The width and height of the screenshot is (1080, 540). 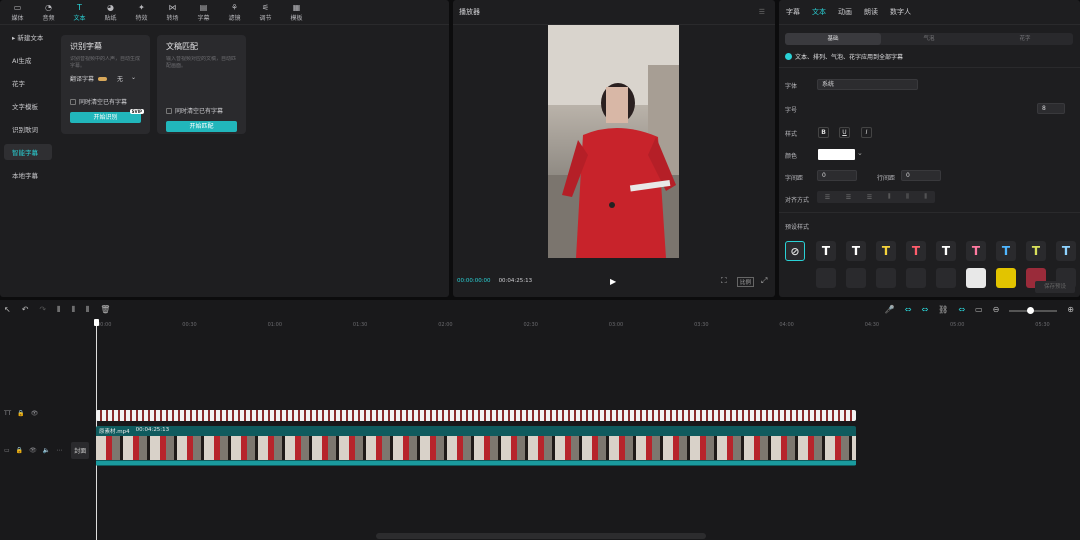 I want to click on ratio-button: 比例, so click(x=746, y=282).